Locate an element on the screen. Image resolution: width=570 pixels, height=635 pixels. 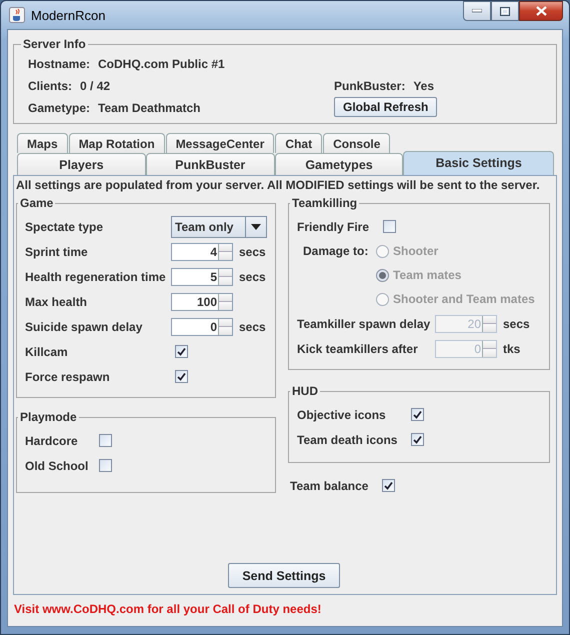
tab: Maps is located at coordinates (42, 143).